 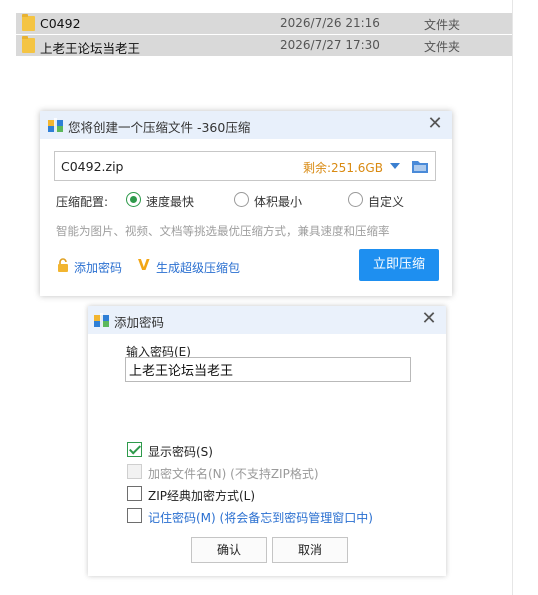 I want to click on compress-config-row: 压缩配置: 速度最快 体积最小 自定义, so click(x=249, y=200).